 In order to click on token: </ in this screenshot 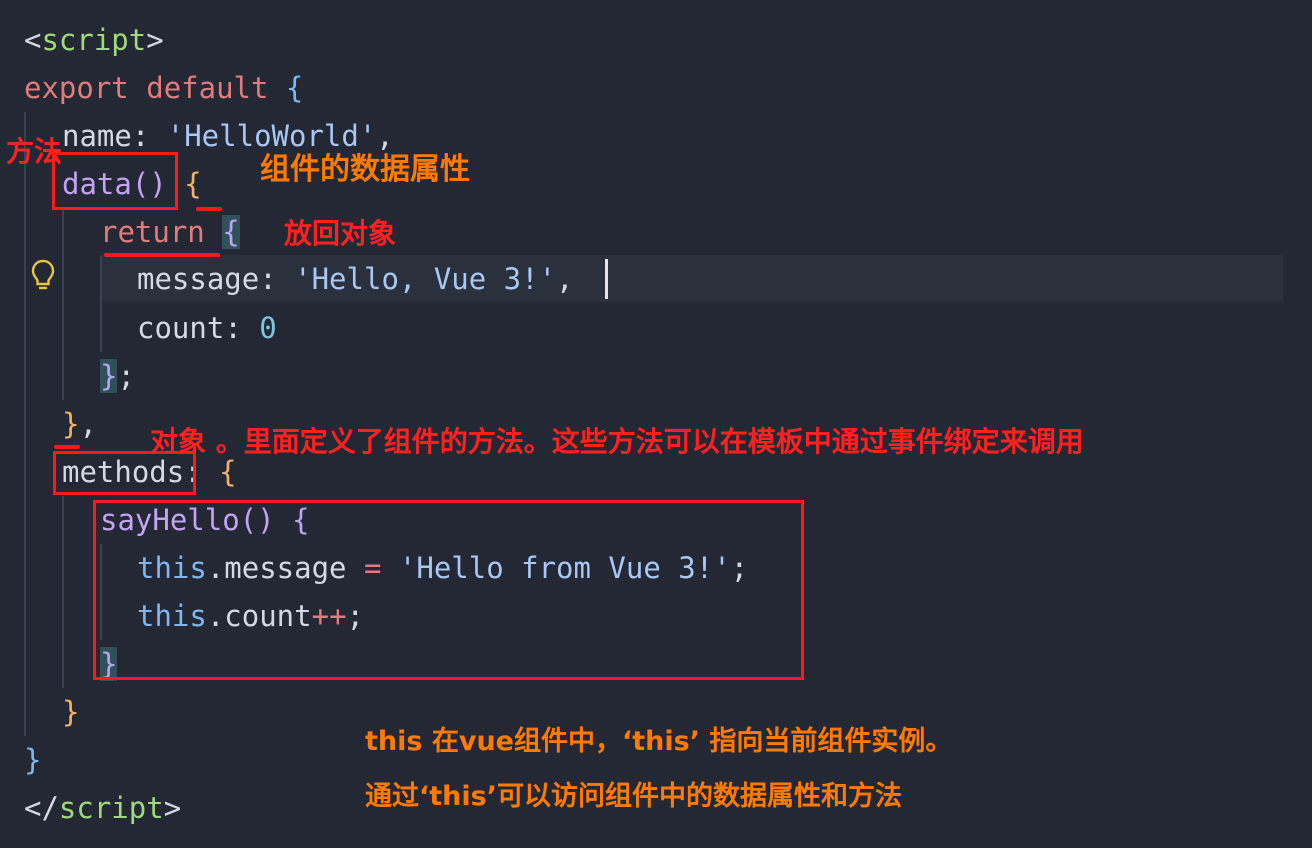, I will do `click(41, 808)`.